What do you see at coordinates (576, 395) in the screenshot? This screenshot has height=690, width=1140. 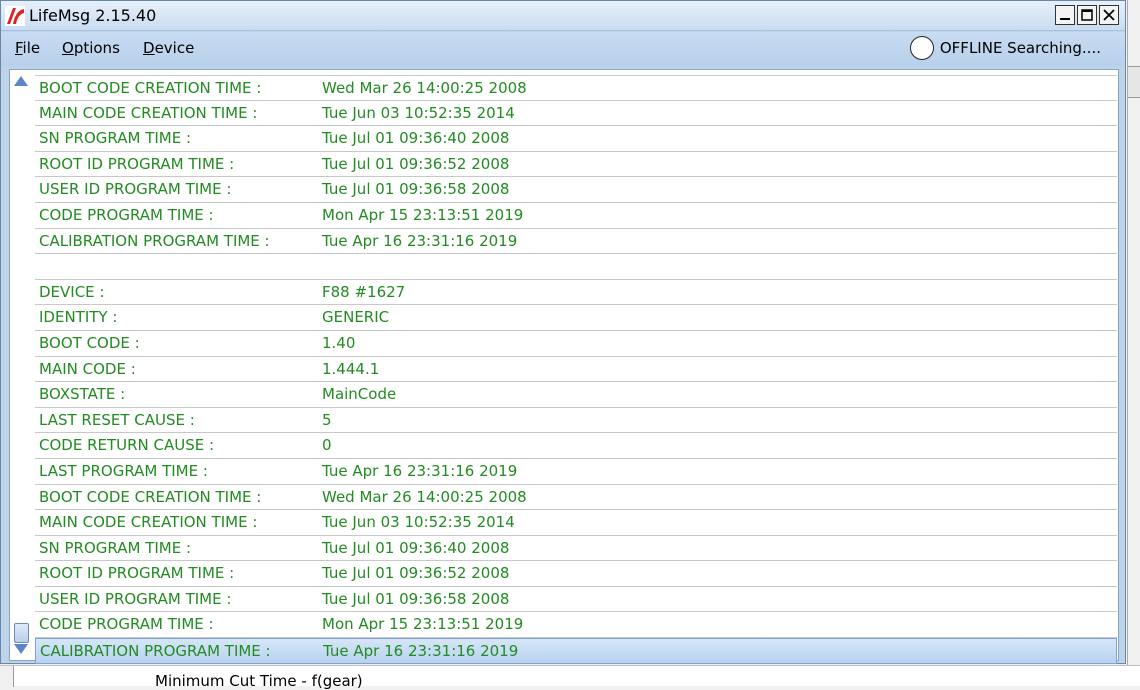 I see `list-item: BOXSTATE : MainCode` at bounding box center [576, 395].